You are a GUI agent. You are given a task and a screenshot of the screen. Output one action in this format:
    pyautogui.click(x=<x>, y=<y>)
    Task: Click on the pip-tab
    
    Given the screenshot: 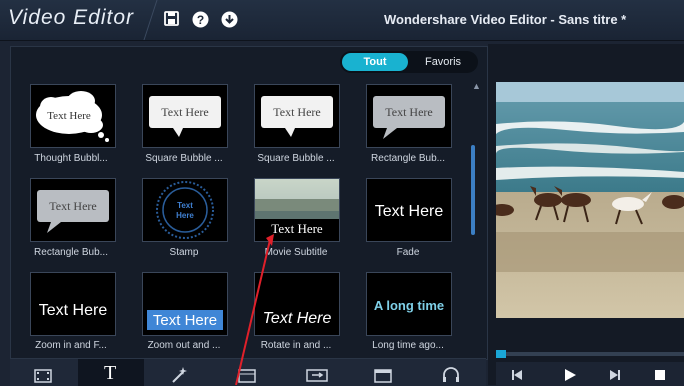 What is the action you would take?
    pyautogui.click(x=315, y=372)
    